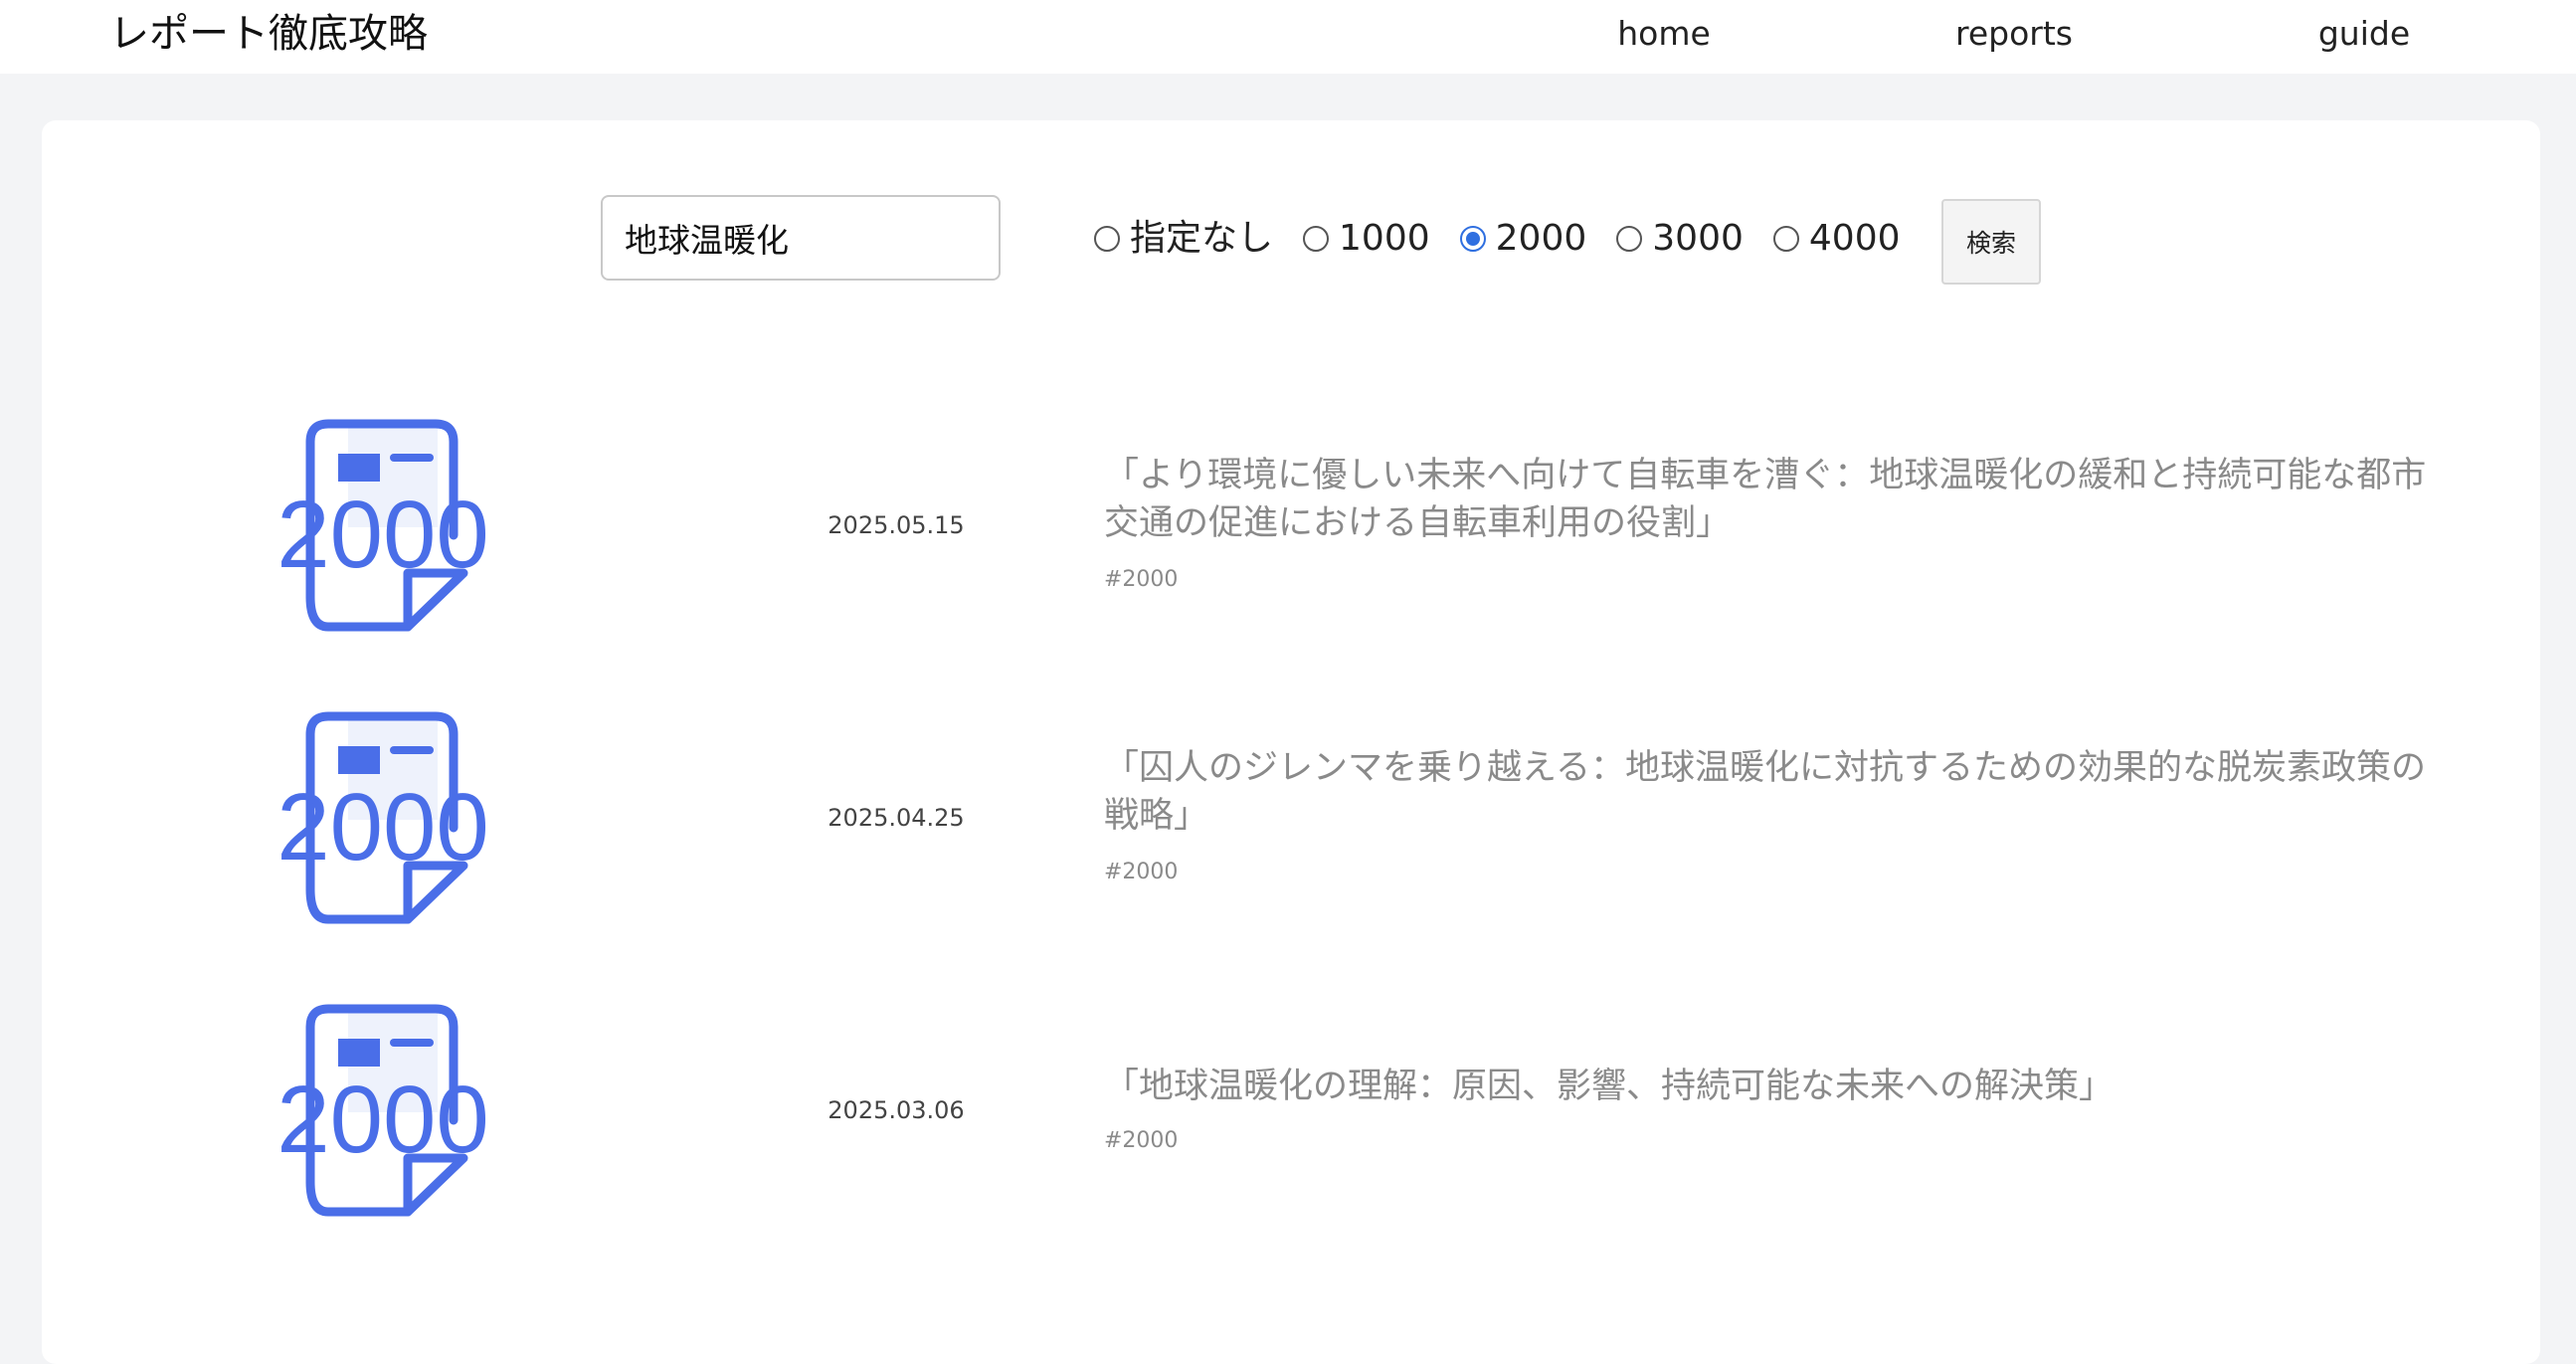 Image resolution: width=2576 pixels, height=1364 pixels. What do you see at coordinates (2364, 34) in the screenshot?
I see `nav-guide: guide` at bounding box center [2364, 34].